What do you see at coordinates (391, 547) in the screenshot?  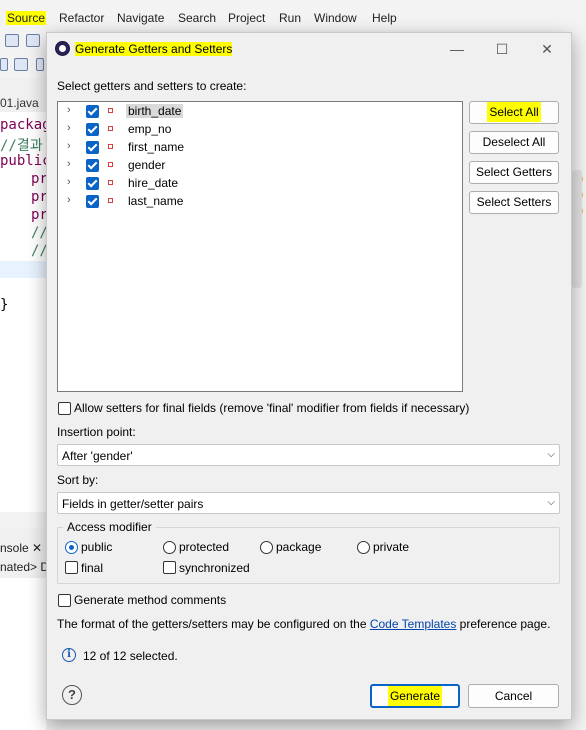 I see `private-label: private` at bounding box center [391, 547].